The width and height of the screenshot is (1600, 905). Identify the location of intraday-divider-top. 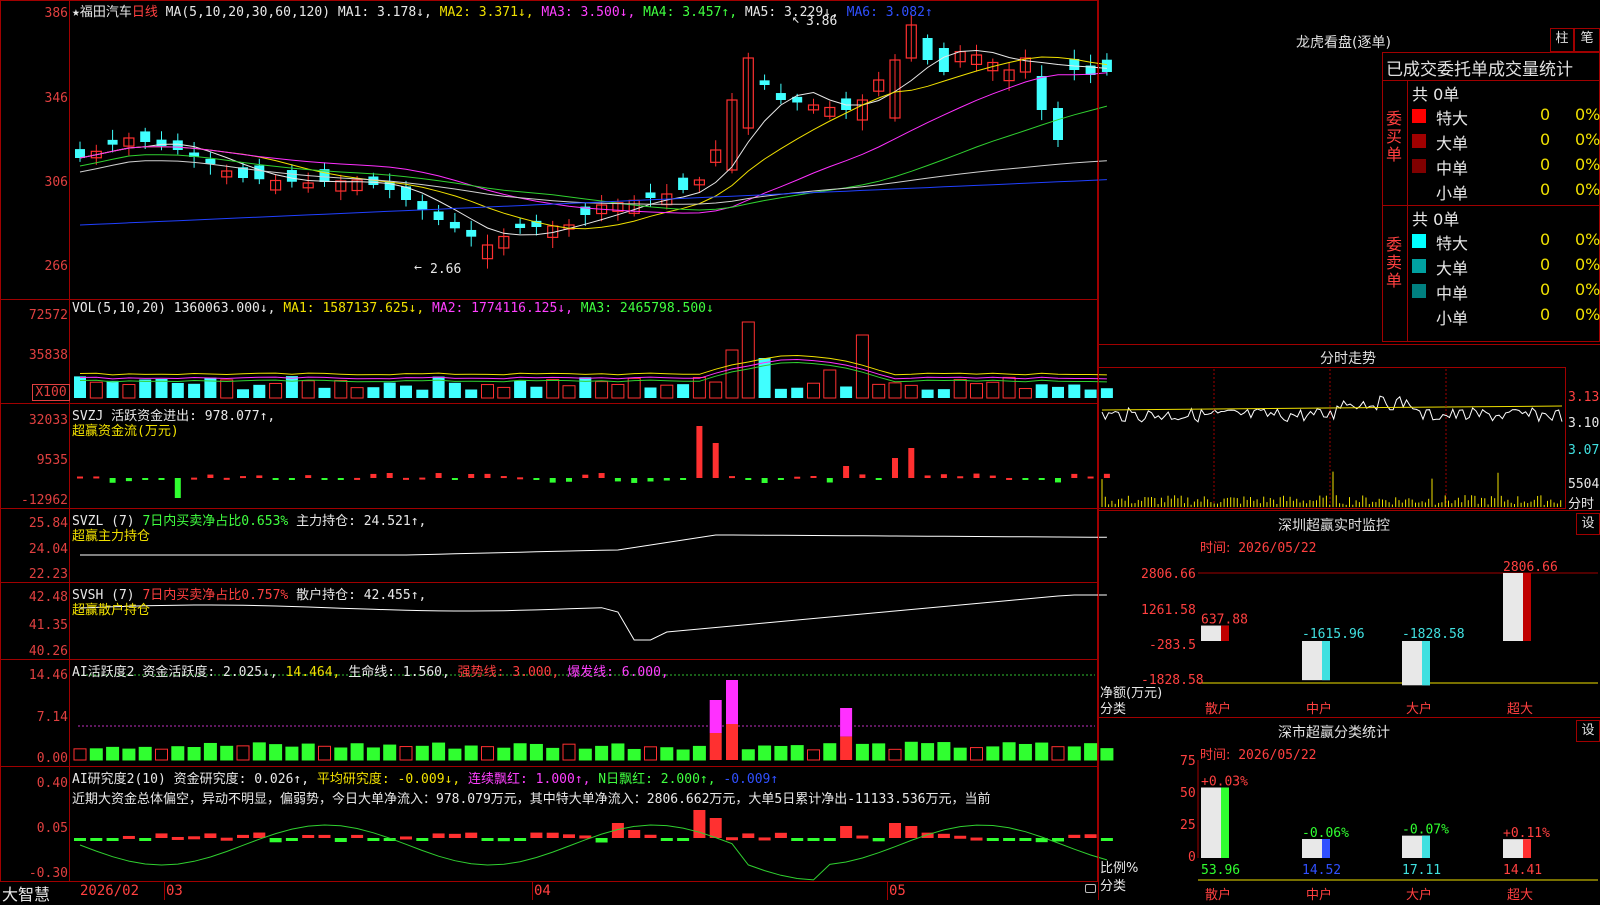
(1349, 344).